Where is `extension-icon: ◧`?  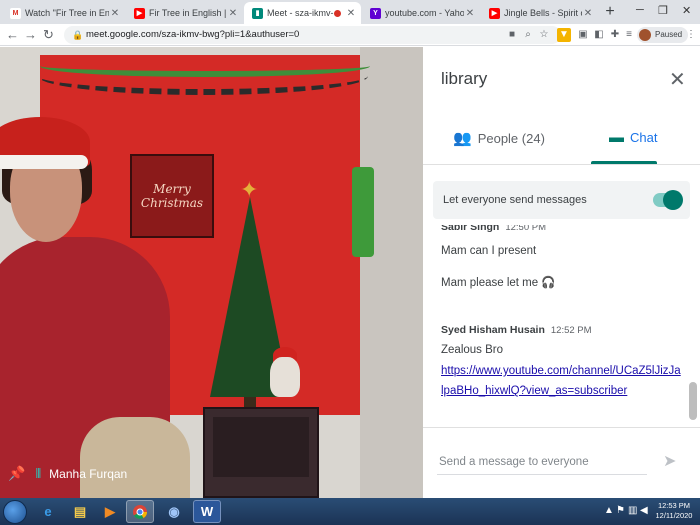 extension-icon: ◧ is located at coordinates (599, 35).